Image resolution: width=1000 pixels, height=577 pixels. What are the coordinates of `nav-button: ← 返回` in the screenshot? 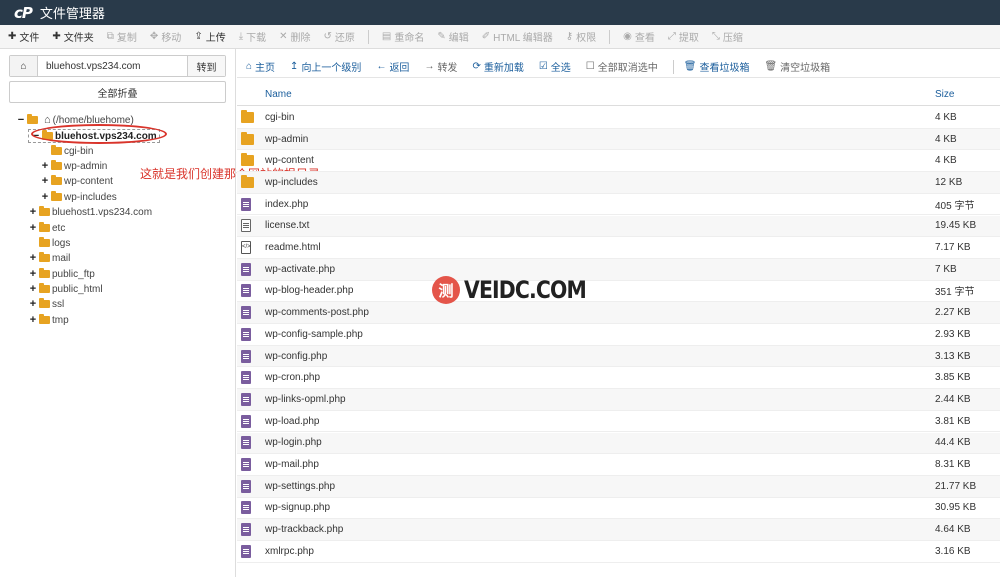 It's located at (392, 66).